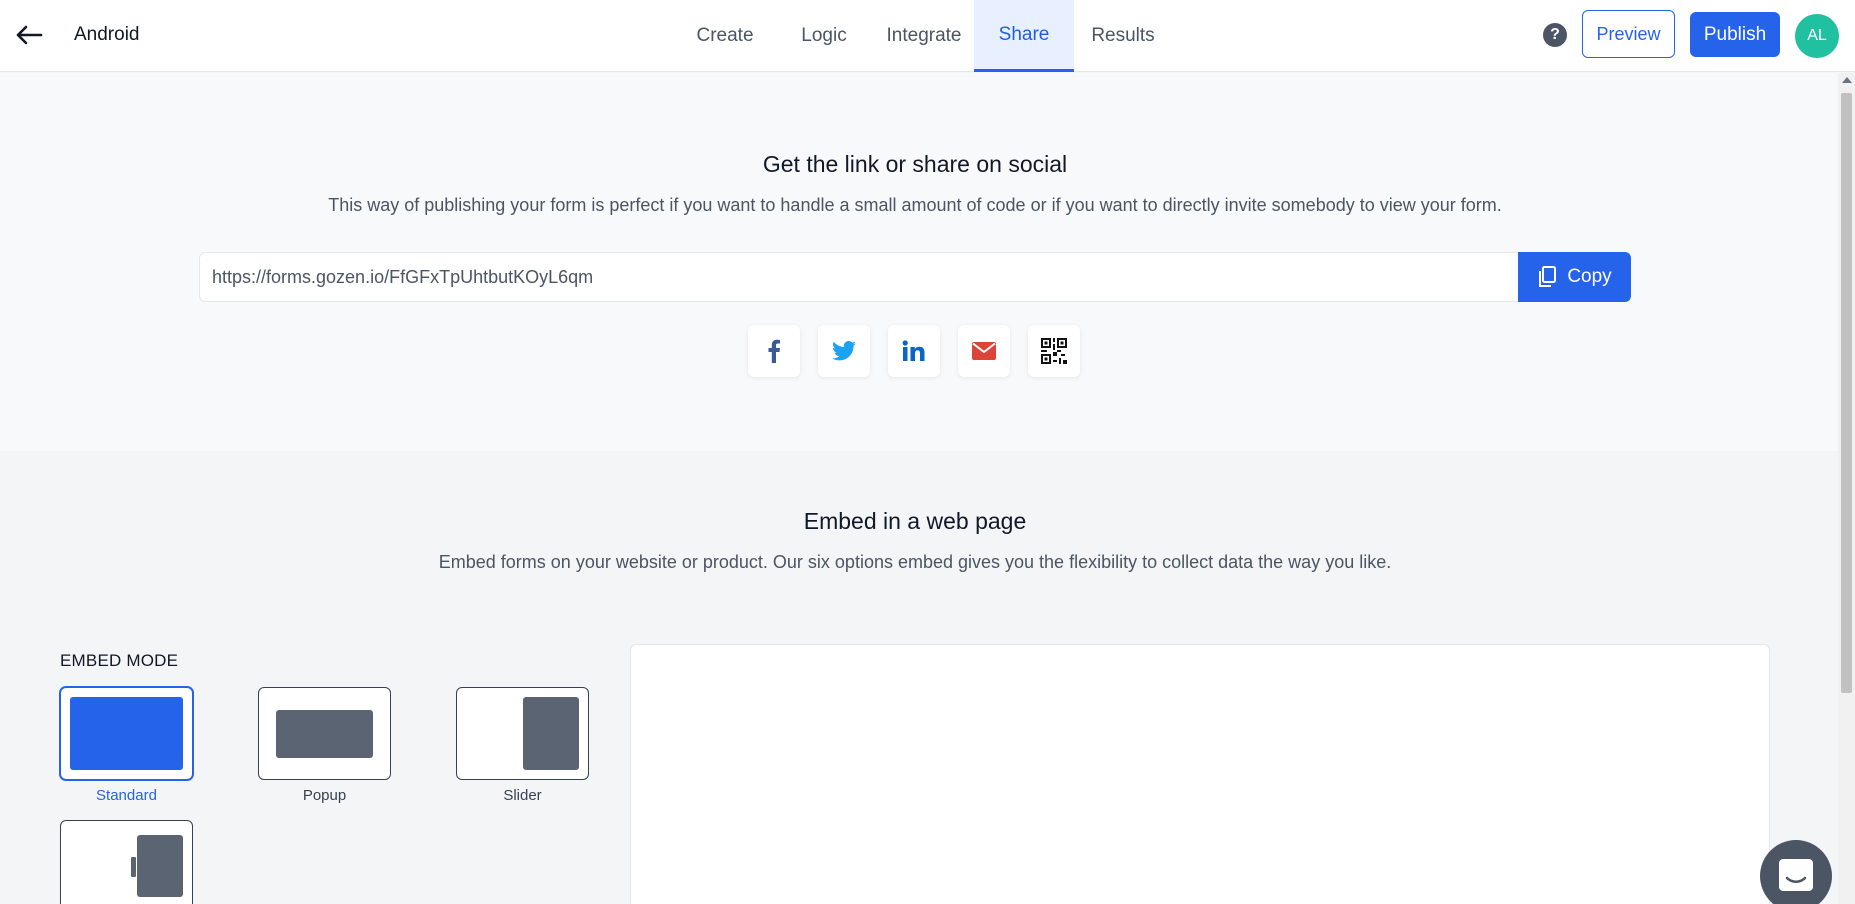  What do you see at coordinates (844, 351) in the screenshot?
I see `twitter-icon` at bounding box center [844, 351].